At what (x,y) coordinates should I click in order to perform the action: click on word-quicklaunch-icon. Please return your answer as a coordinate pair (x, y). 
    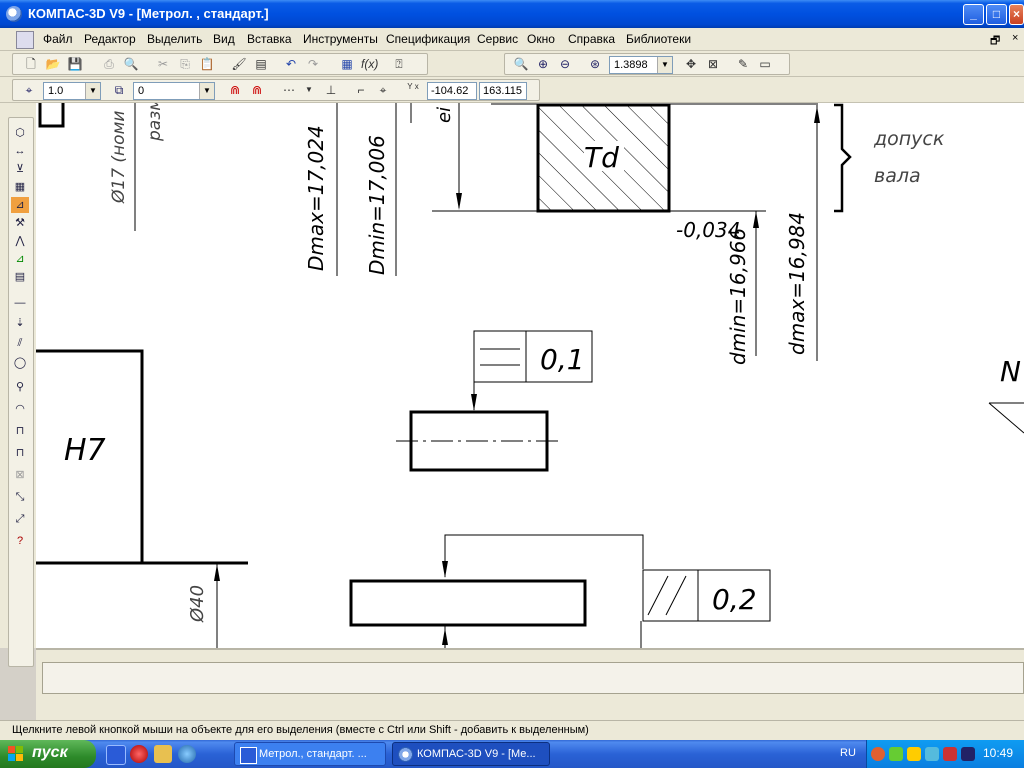
    Looking at the image, I should click on (116, 755).